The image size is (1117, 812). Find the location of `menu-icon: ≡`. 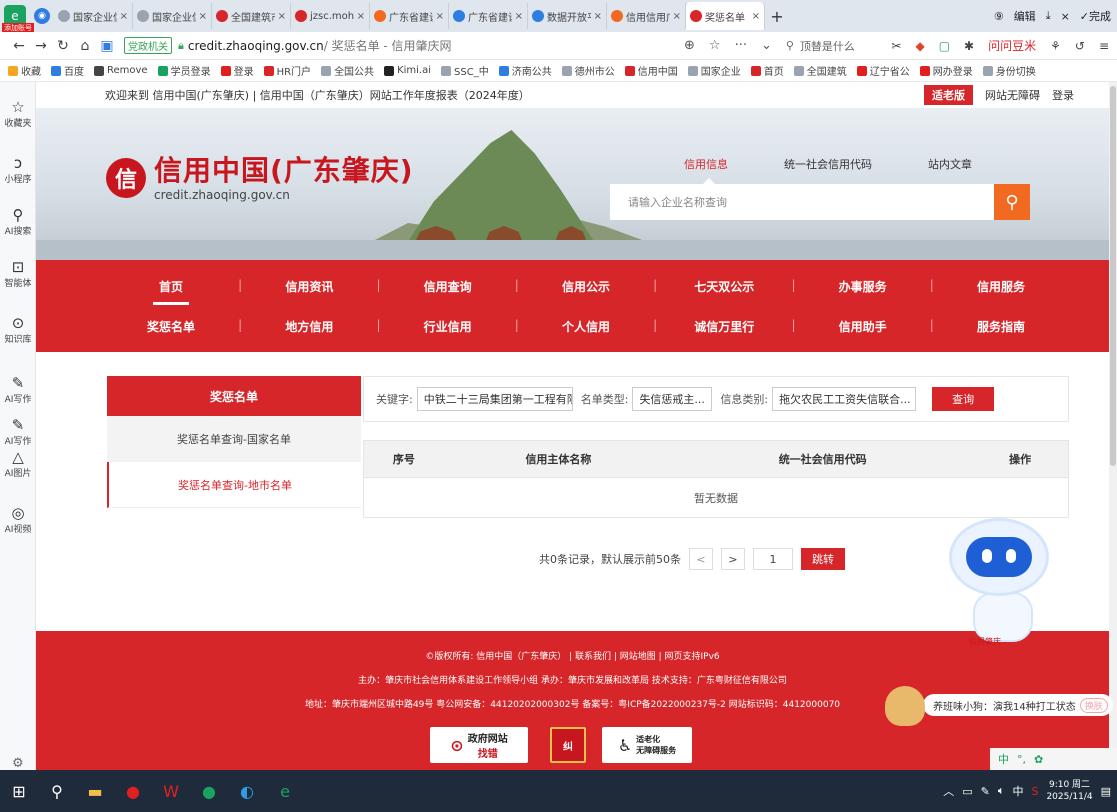

menu-icon: ≡ is located at coordinates (1104, 46).